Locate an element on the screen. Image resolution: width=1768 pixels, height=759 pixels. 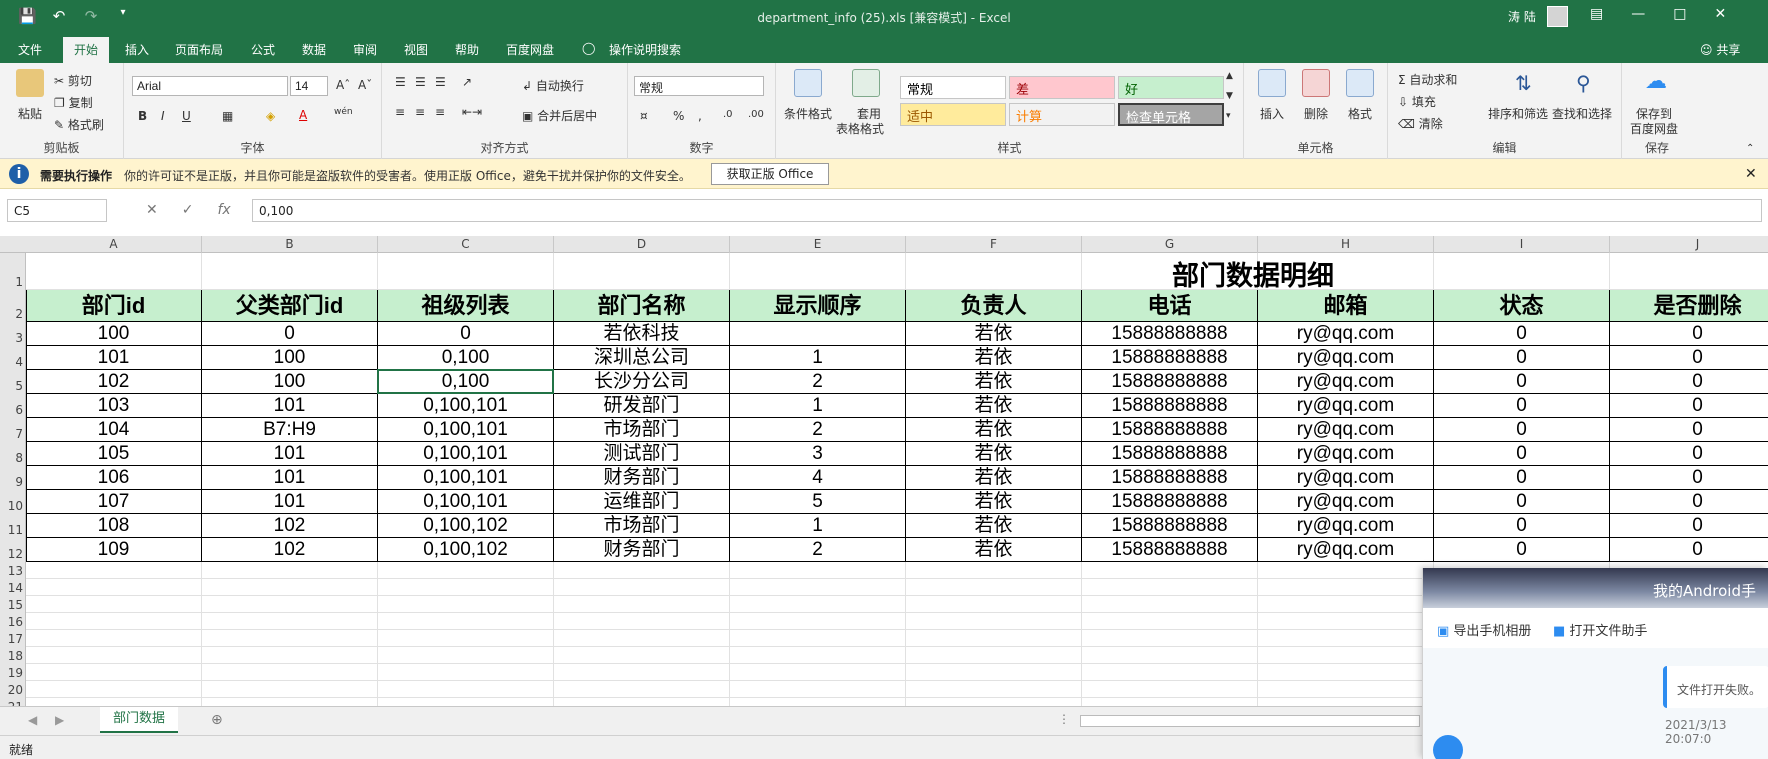
tab-file: 文件 is located at coordinates (30, 49).